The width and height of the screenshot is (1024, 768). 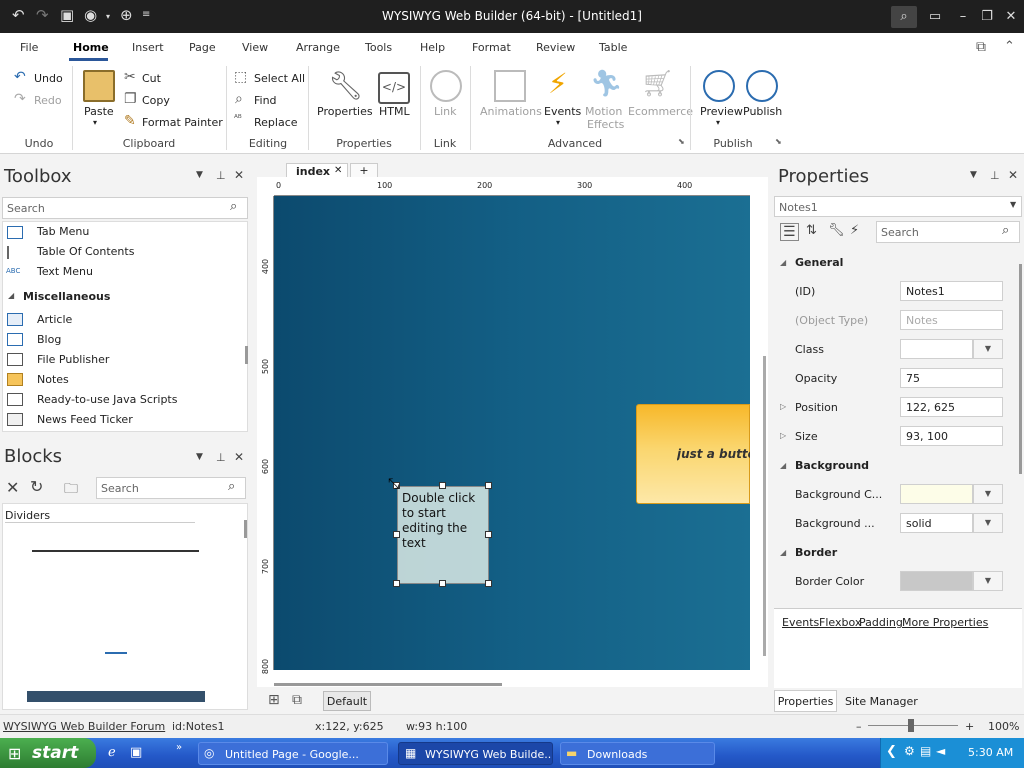 I want to click on prop-bordercolor-swatch, so click(x=936, y=581).